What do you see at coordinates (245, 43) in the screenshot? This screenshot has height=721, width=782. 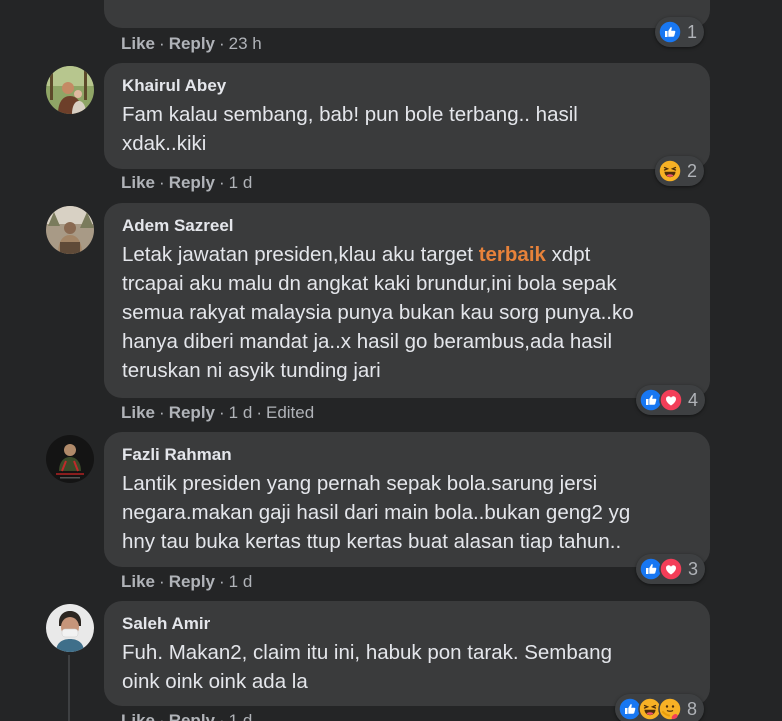 I see `comment-timestamp: 23 h` at bounding box center [245, 43].